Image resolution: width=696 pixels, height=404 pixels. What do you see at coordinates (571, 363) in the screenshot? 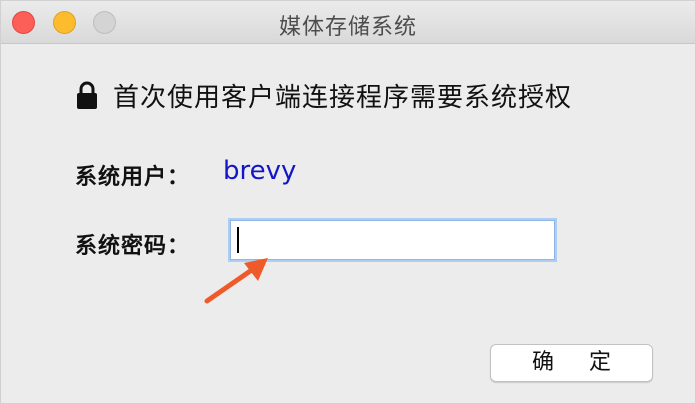
I see `ok-button: 确 定` at bounding box center [571, 363].